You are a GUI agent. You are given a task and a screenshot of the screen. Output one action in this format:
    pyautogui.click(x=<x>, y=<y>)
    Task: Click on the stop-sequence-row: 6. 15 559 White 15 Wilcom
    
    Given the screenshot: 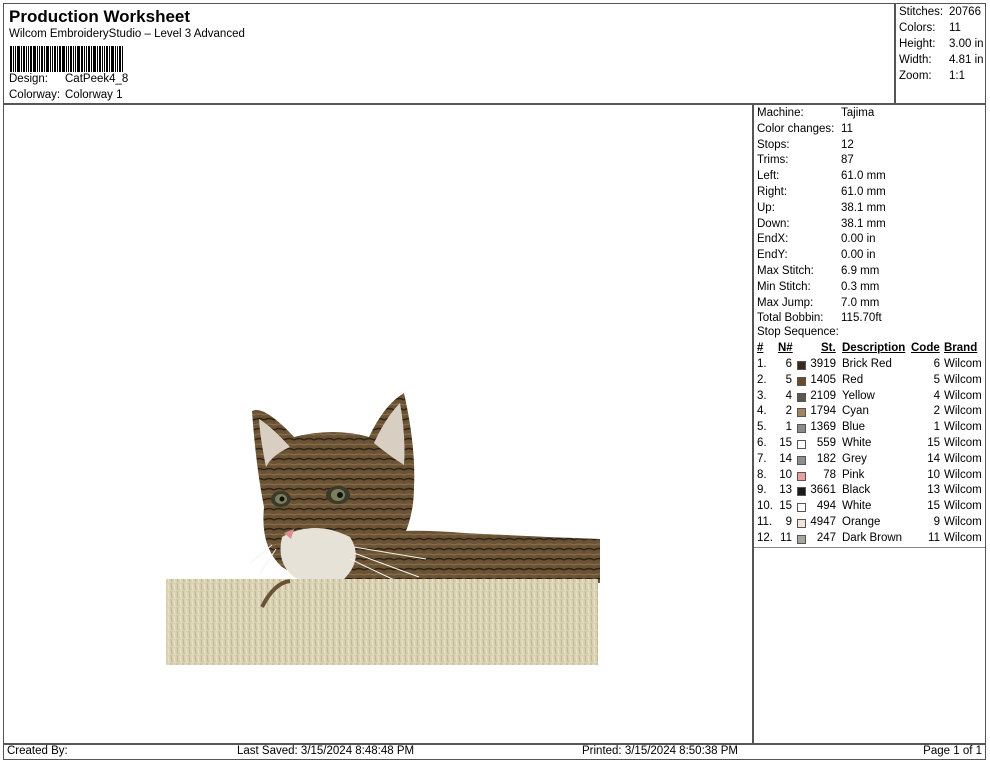 What is the action you would take?
    pyautogui.click(x=870, y=445)
    